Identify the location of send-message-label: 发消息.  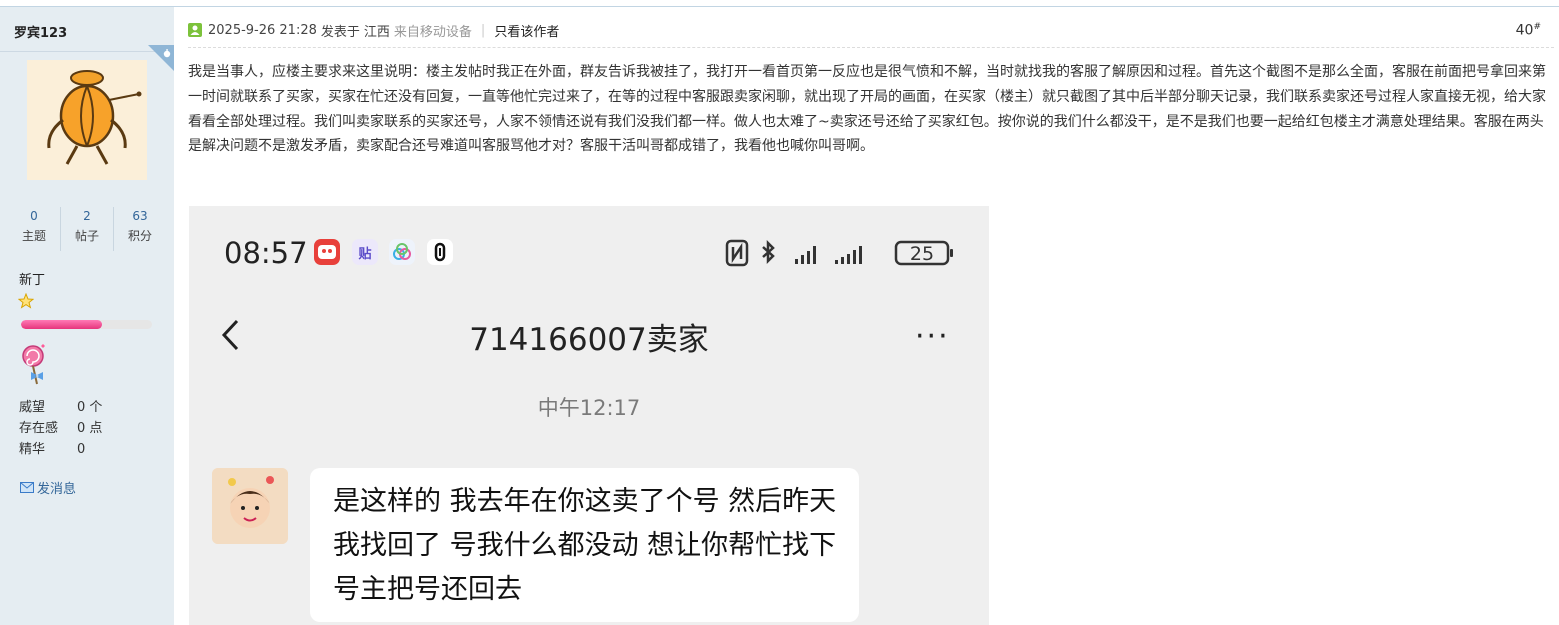
(57, 489).